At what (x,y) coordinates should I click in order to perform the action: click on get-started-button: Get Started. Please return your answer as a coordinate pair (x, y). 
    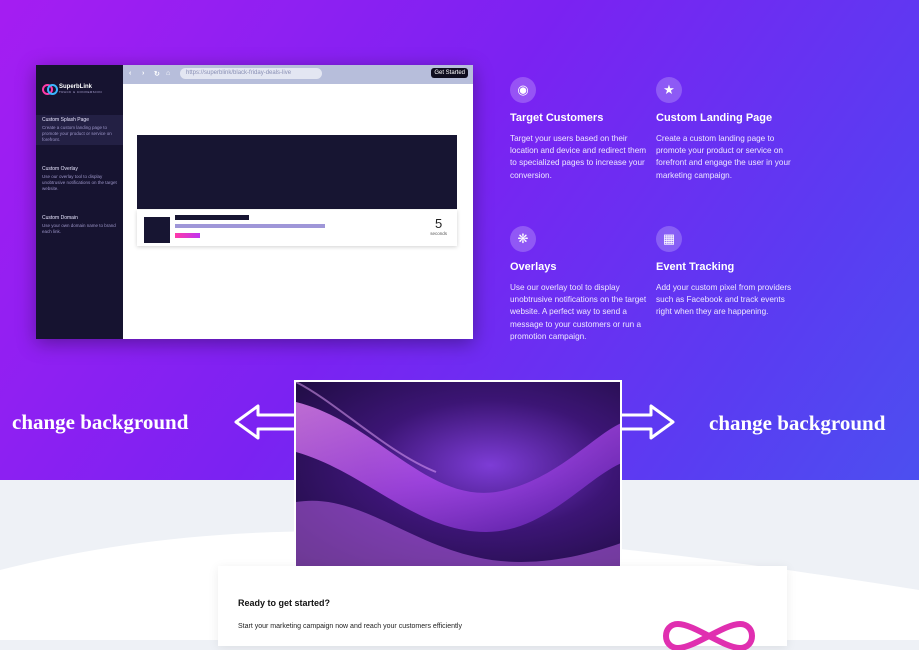
    Looking at the image, I should click on (449, 73).